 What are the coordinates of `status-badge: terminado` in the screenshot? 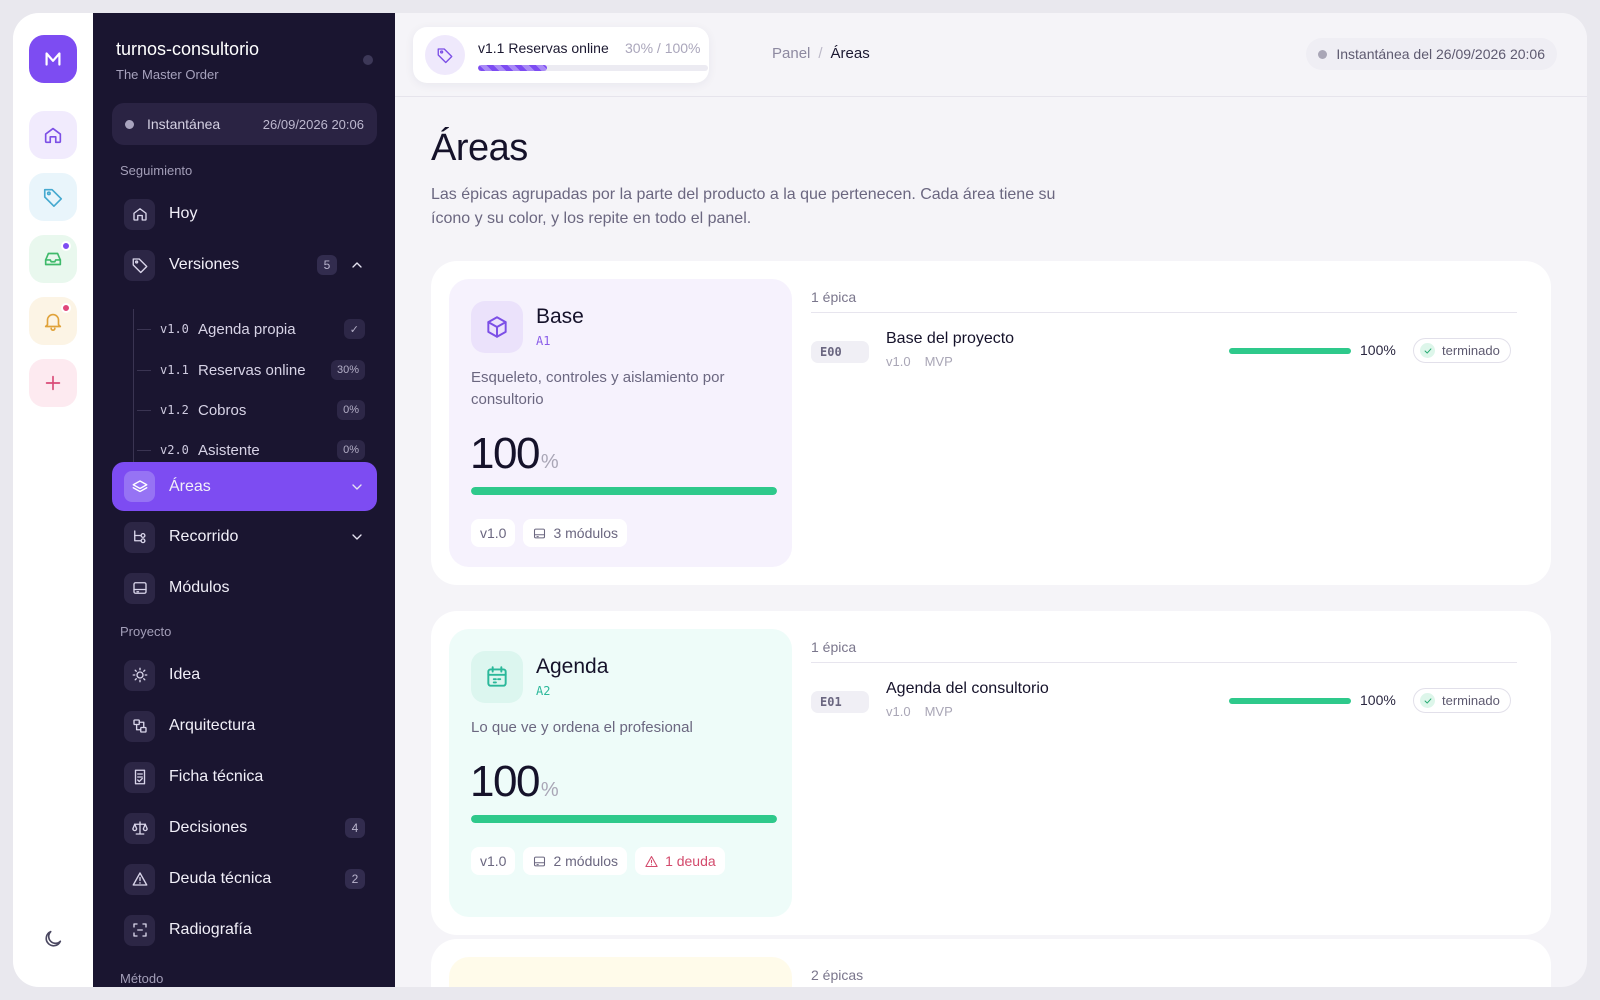 It's located at (1462, 350).